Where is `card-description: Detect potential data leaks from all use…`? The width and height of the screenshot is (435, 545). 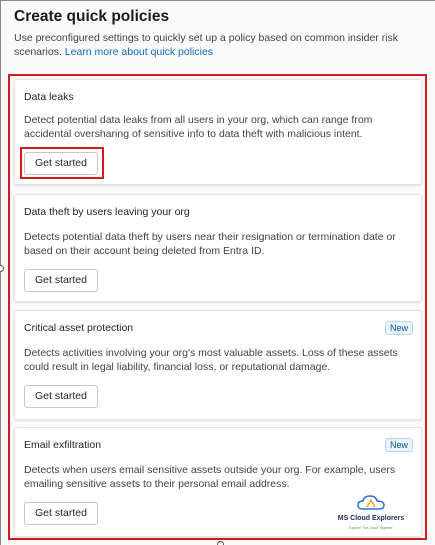
card-description: Detect potential data leaks from all use… is located at coordinates (198, 127).